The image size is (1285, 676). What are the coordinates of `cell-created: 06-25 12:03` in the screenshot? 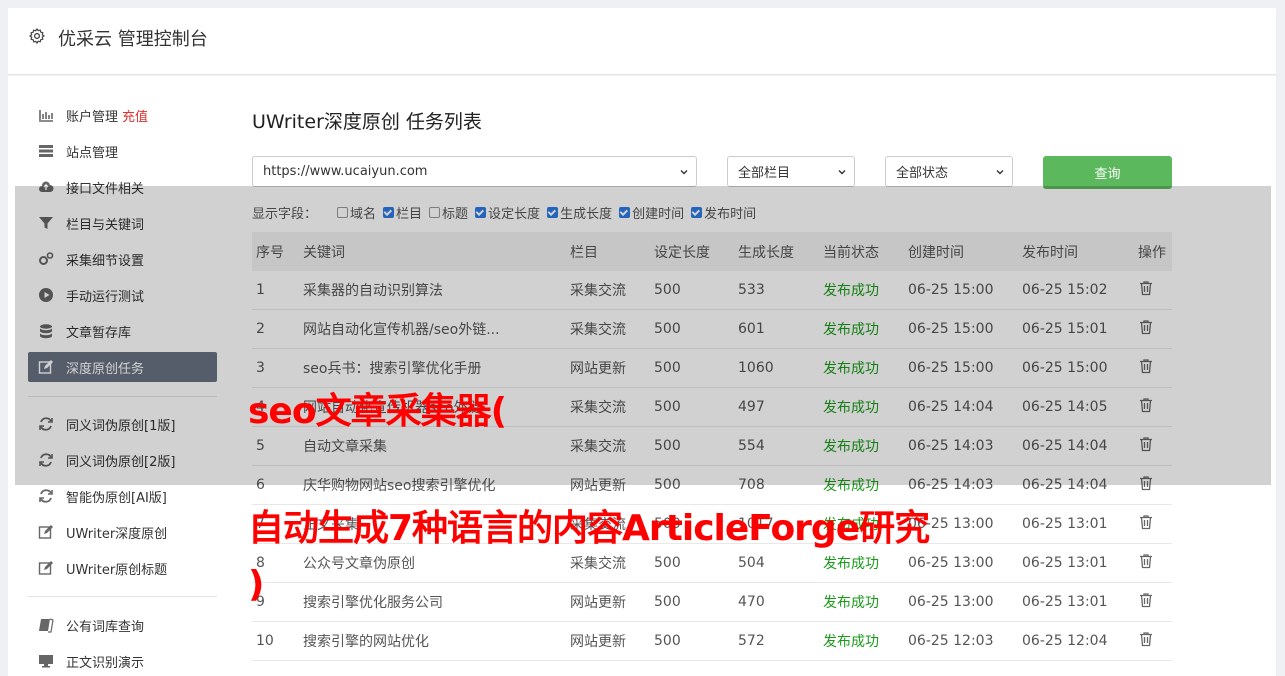 It's located at (951, 641).